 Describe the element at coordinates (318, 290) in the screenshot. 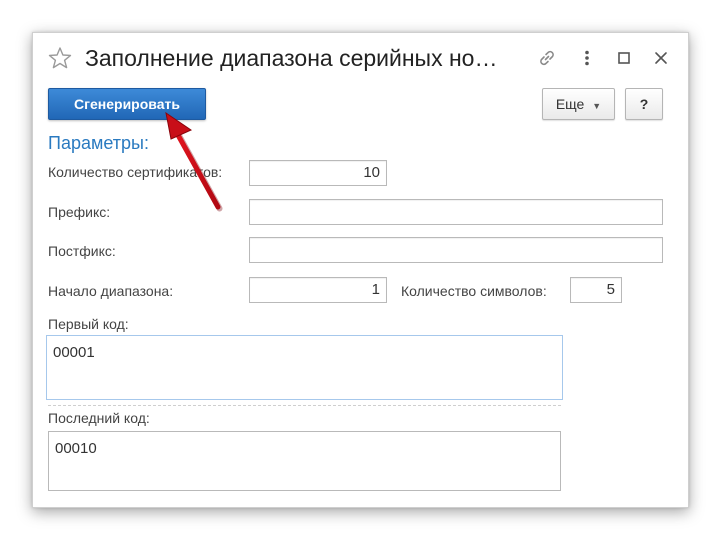

I see `range-start-field: 1` at that location.